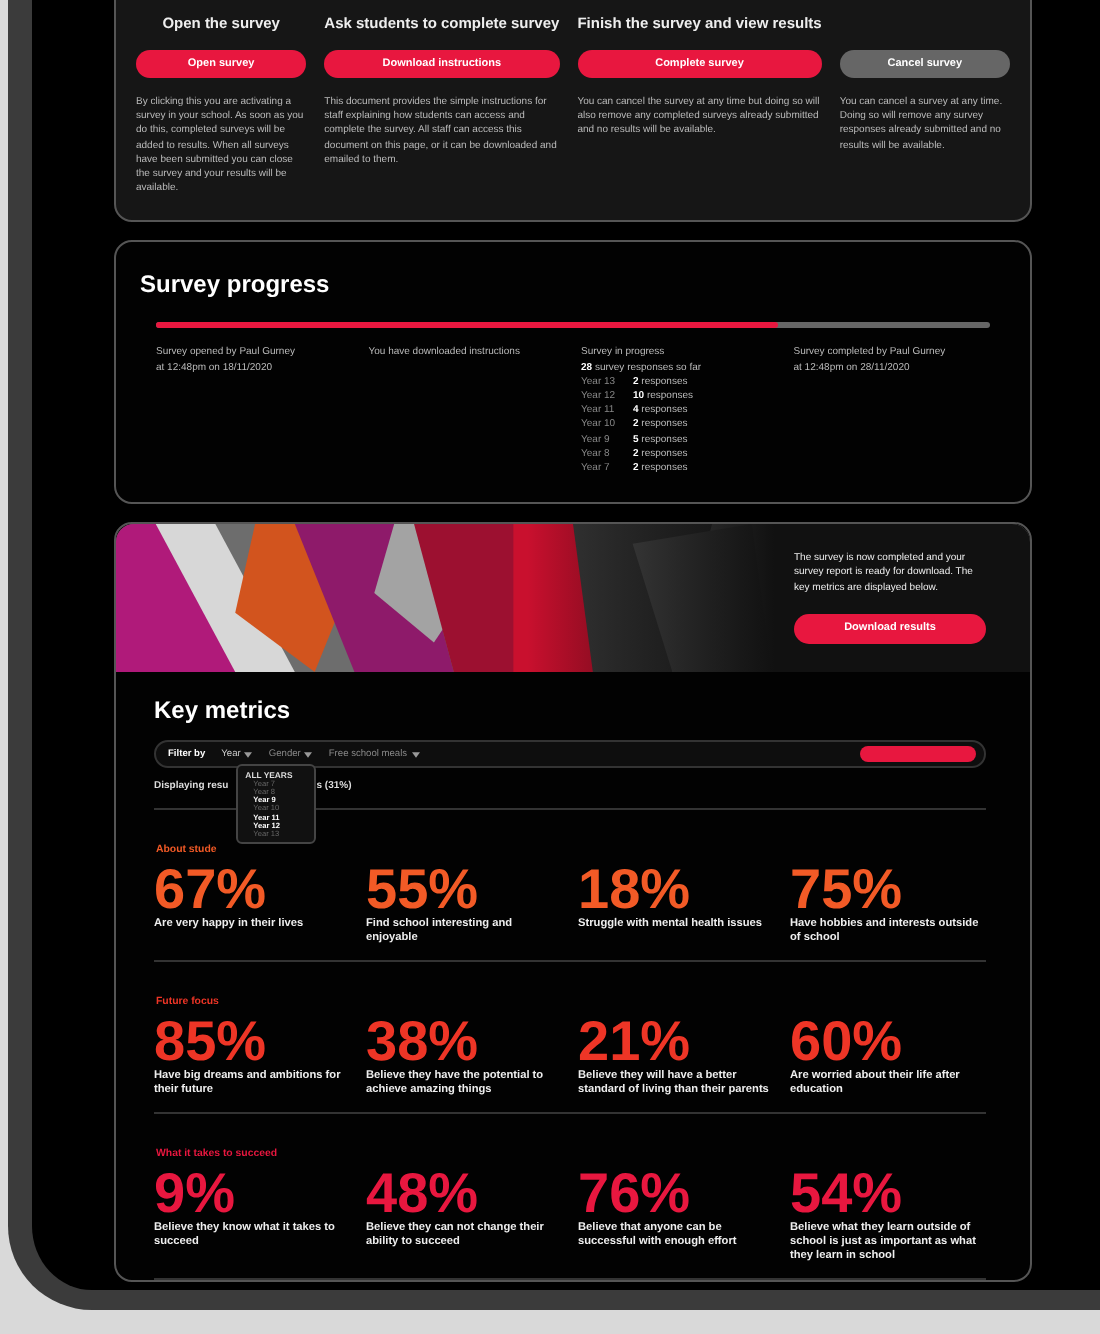 The height and width of the screenshot is (1334, 1100). I want to click on metric-value: 60%, so click(846, 1042).